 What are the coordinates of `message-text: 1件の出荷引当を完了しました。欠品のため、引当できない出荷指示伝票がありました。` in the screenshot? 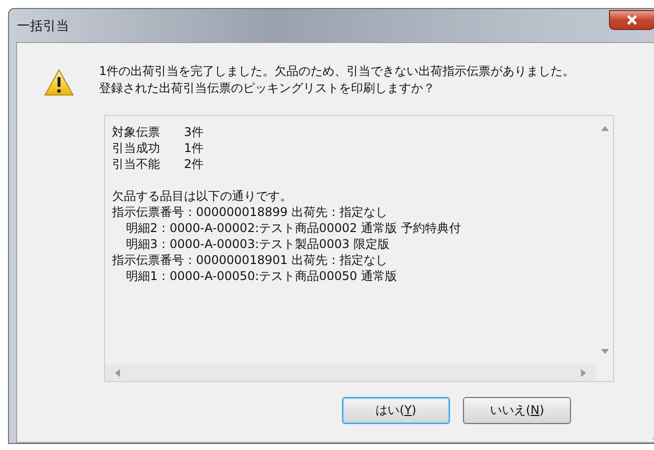 It's located at (337, 71).